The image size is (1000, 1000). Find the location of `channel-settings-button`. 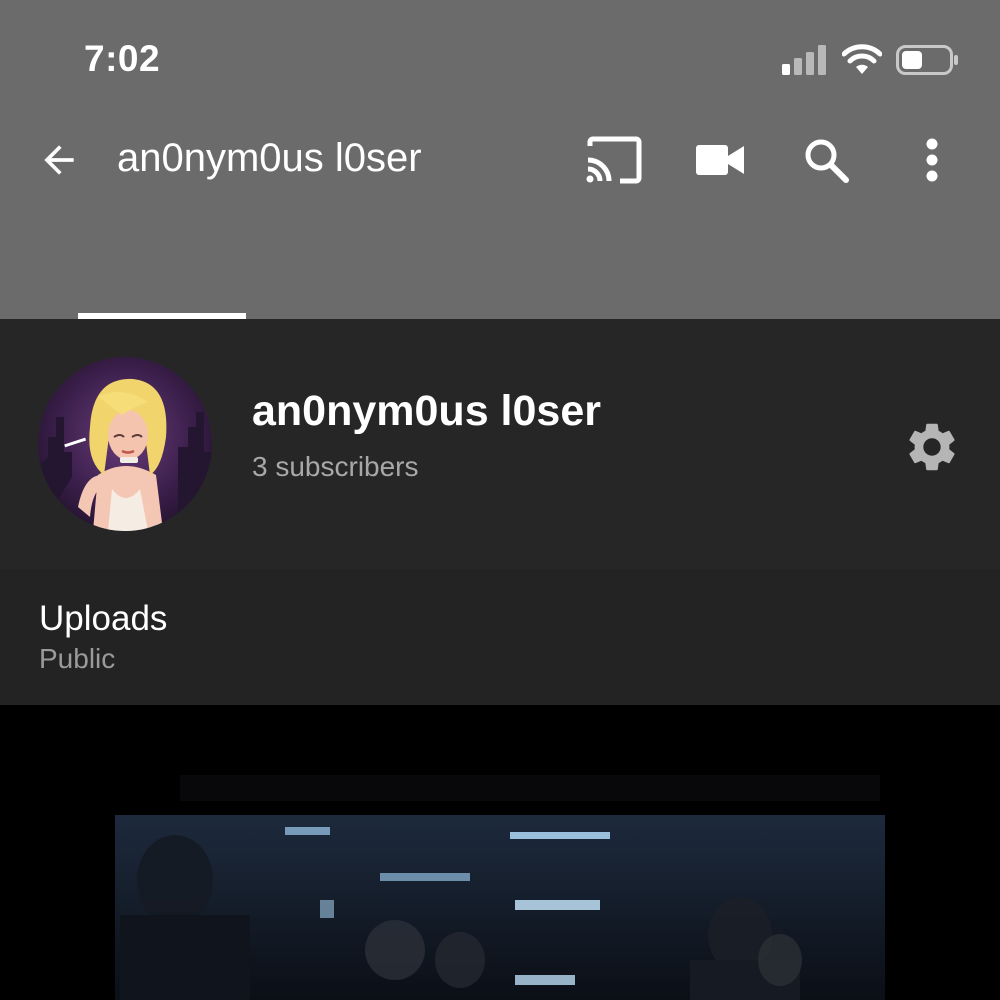

channel-settings-button is located at coordinates (932, 447).